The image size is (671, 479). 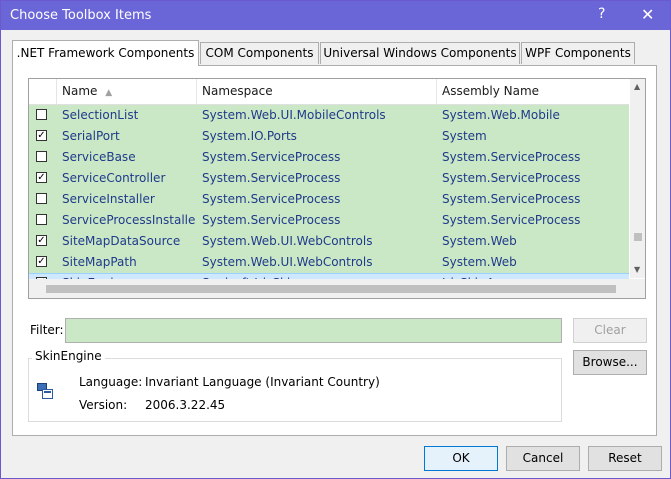 What do you see at coordinates (294, 115) in the screenshot?
I see `row-namespace: System.Web.UI.MobileControls` at bounding box center [294, 115].